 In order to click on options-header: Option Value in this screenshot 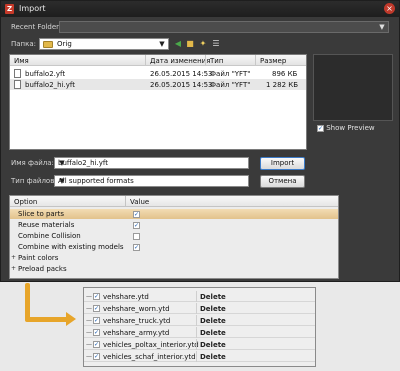, I will do `click(174, 201)`.